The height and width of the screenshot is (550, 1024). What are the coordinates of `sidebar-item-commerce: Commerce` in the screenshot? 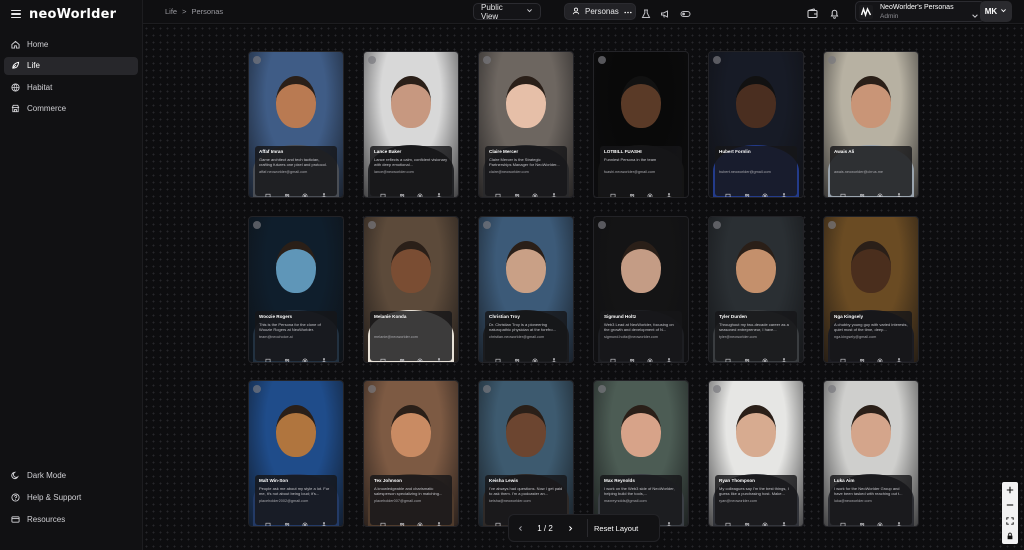 It's located at (71, 109).